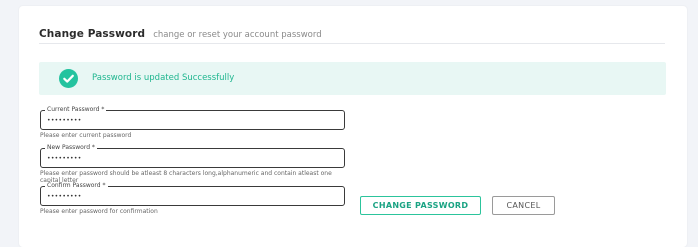 This screenshot has height=247, width=698. Describe the element at coordinates (352, 78) in the screenshot. I see `success-alert: Password is updated Successfully` at that location.